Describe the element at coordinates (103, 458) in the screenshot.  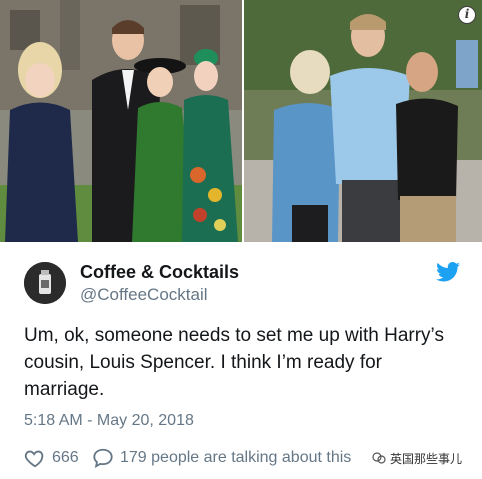
I see `speech-bubble-icon` at that location.